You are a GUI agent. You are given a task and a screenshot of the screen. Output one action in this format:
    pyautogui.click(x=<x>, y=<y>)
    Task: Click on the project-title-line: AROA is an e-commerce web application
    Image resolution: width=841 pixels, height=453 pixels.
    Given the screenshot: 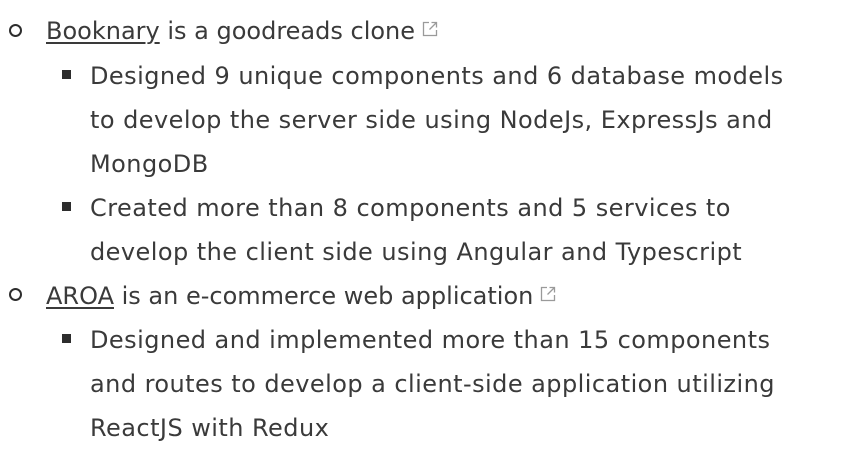 What is the action you would take?
    pyautogui.click(x=301, y=296)
    